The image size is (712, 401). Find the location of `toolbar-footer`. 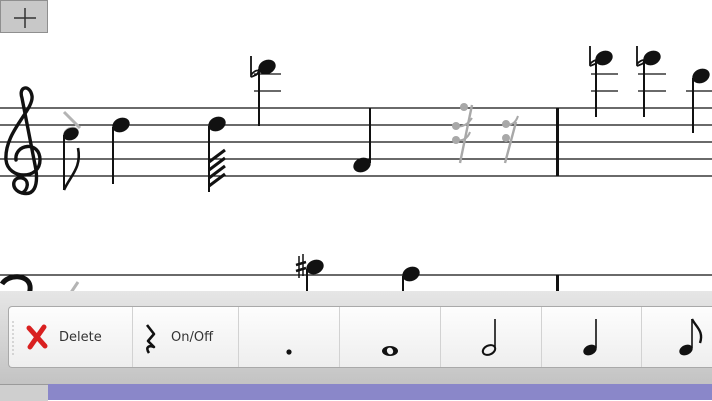

toolbar-footer is located at coordinates (380, 392).